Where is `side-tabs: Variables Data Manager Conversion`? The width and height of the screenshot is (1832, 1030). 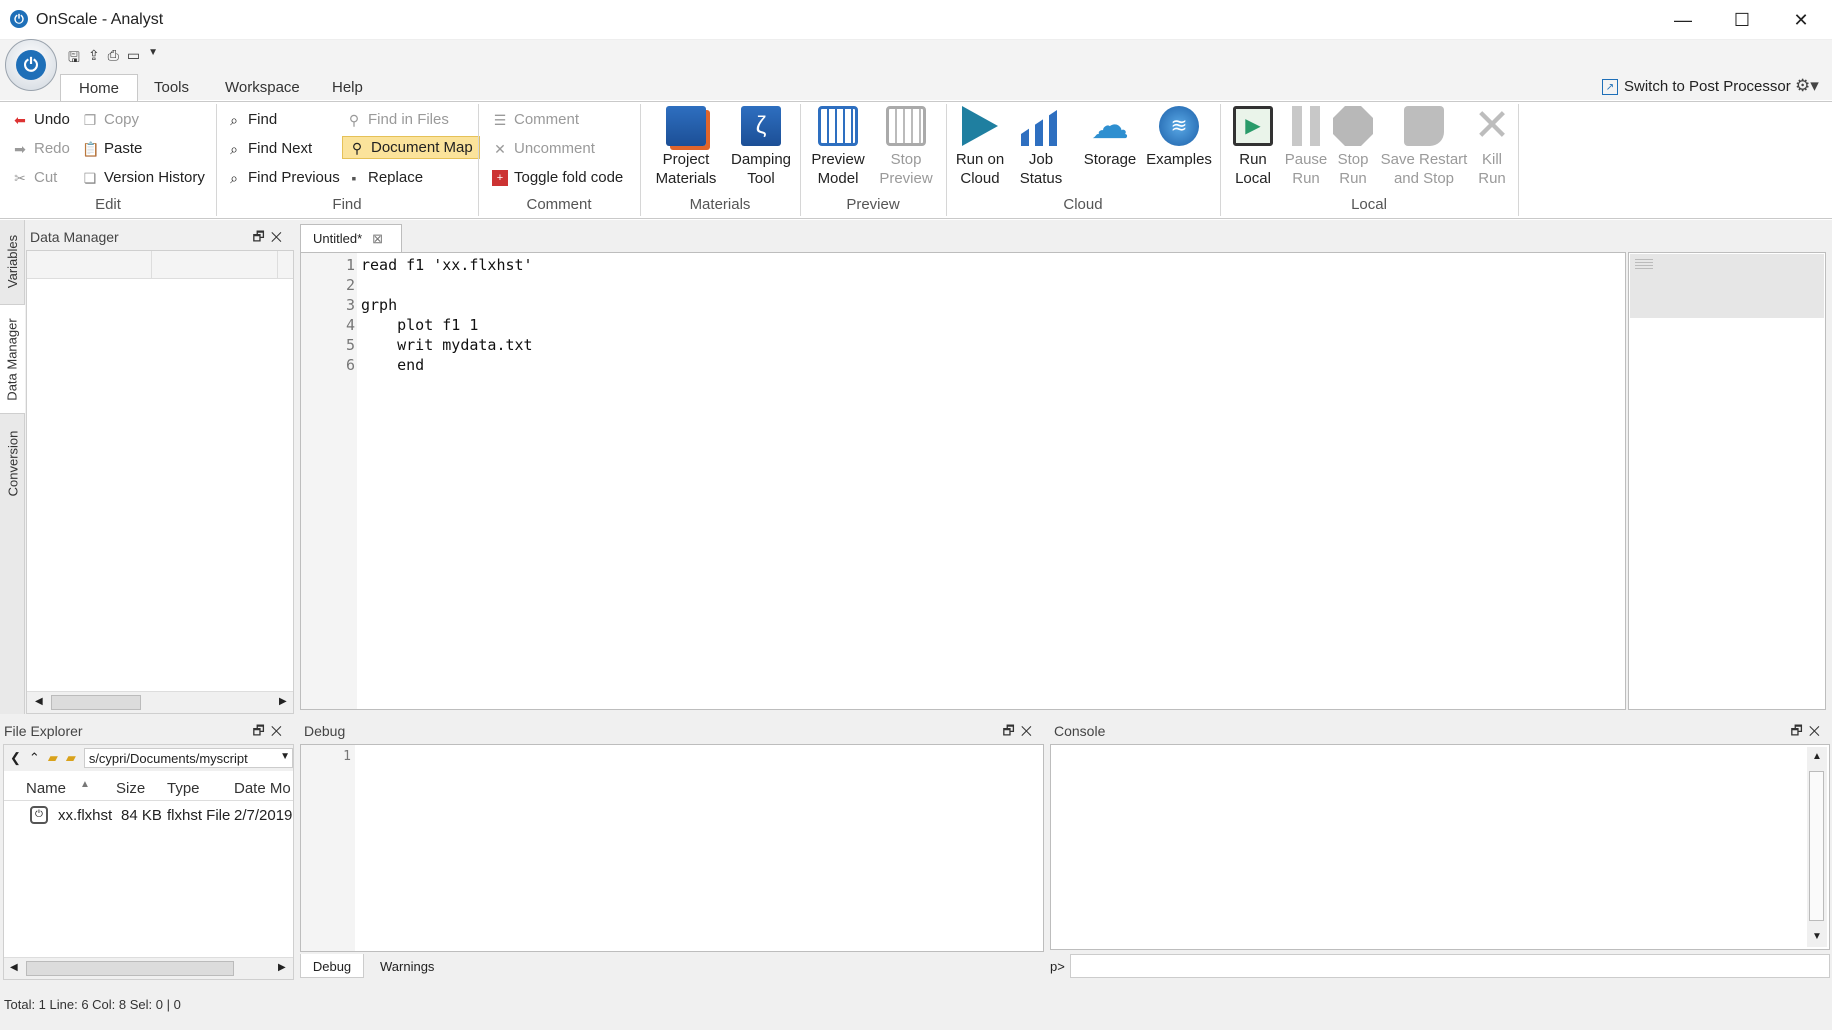
side-tabs: Variables Data Manager Conversion is located at coordinates (12, 467).